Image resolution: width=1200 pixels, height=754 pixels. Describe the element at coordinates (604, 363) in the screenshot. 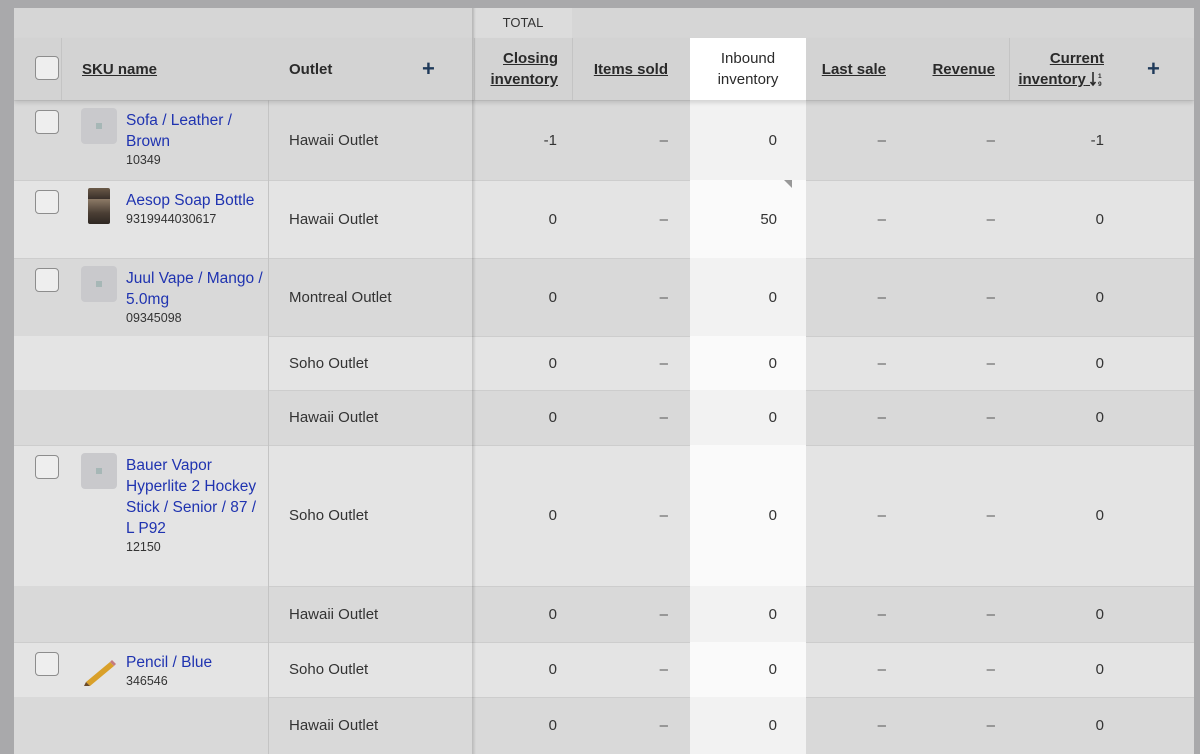

I see `table-row: Soho Outlet 0 – – – 0` at that location.